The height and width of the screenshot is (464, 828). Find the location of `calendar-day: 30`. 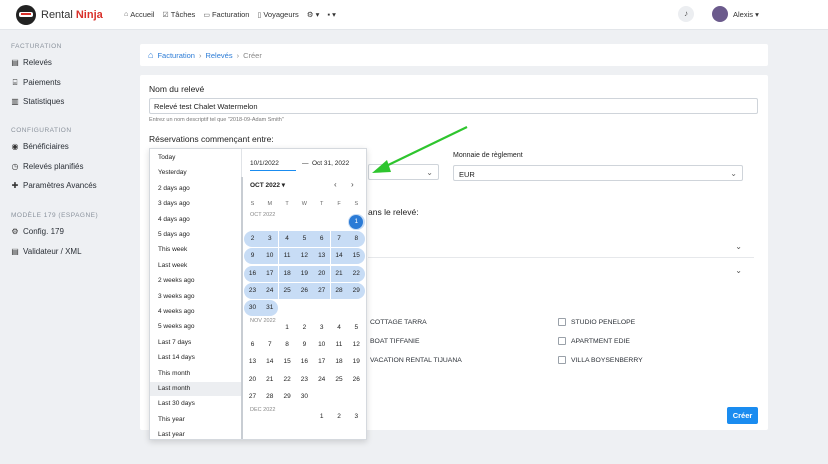

calendar-day: 30 is located at coordinates (304, 397).